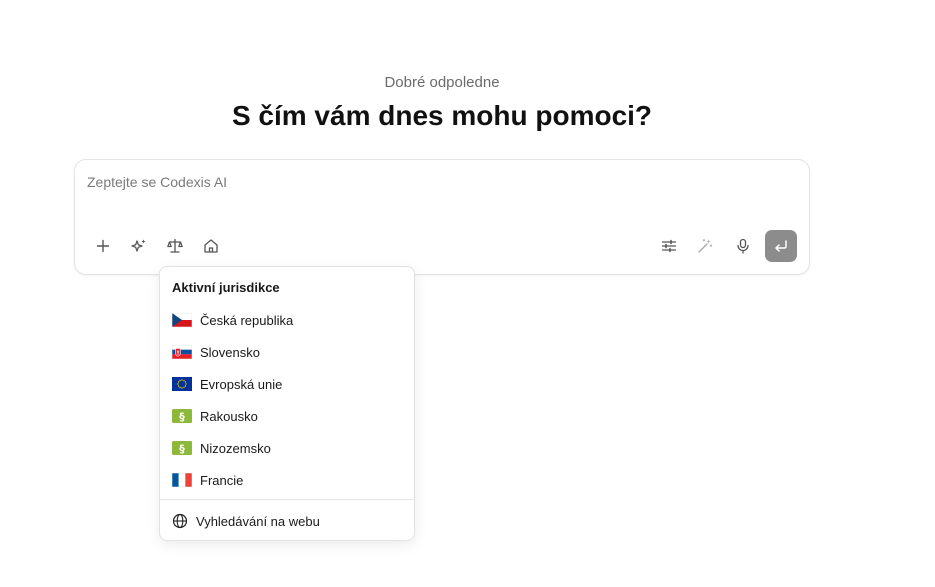 This screenshot has height=587, width=935. Describe the element at coordinates (442, 82) in the screenshot. I see `greeting-text: Dobré odpoledne` at that location.